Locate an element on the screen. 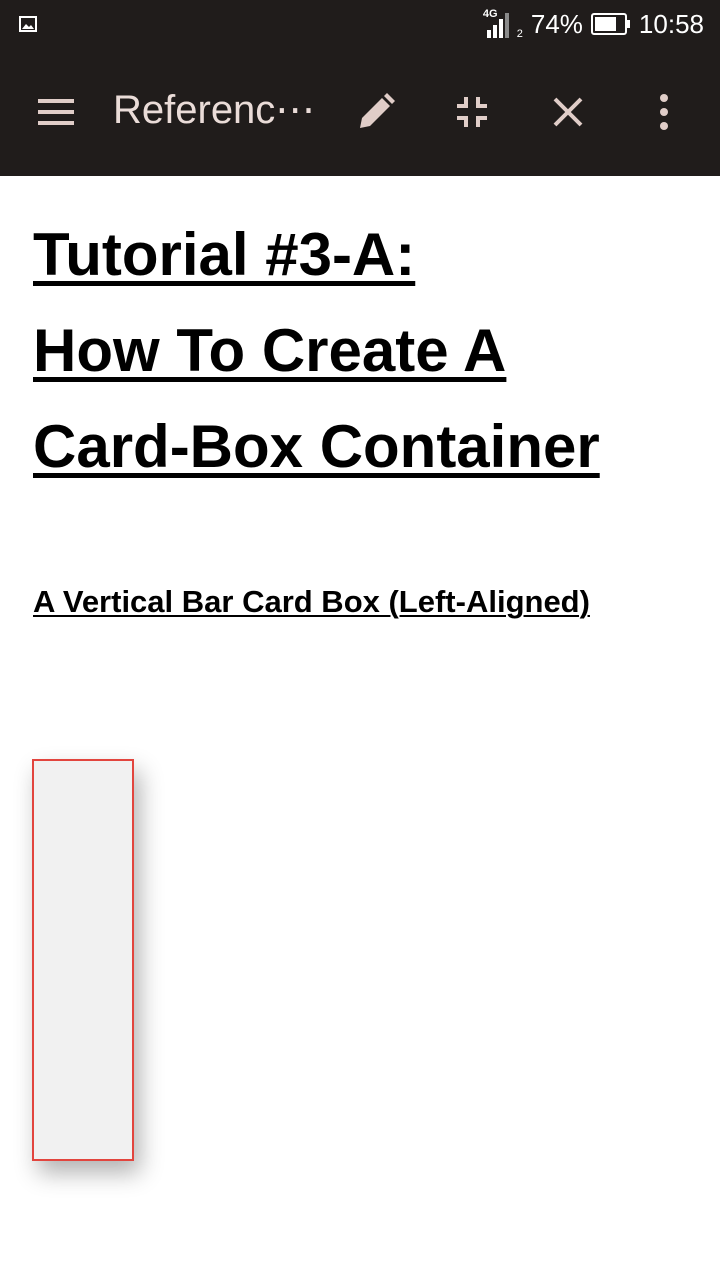 The width and height of the screenshot is (720, 1280). fullscreen-exit-icon is located at coordinates (472, 112).